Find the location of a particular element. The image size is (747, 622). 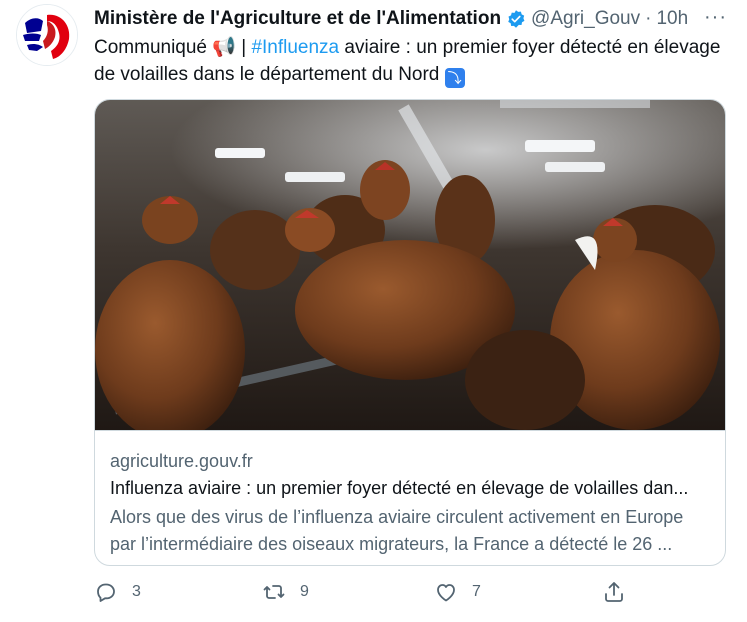

heart-icon is located at coordinates (446, 593).